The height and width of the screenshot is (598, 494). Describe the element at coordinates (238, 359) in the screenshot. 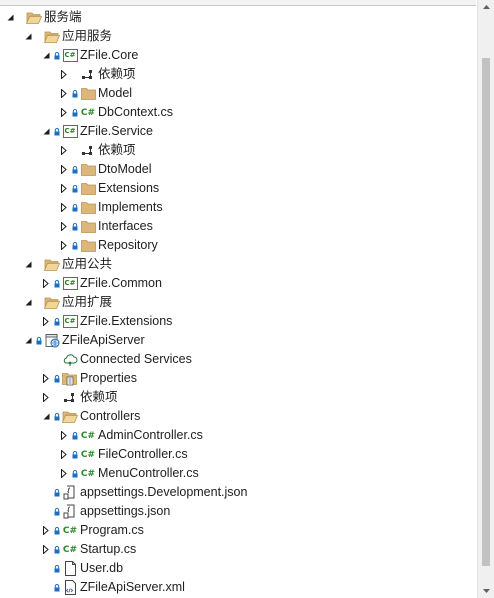

I see `tree-item: Connected Services` at that location.